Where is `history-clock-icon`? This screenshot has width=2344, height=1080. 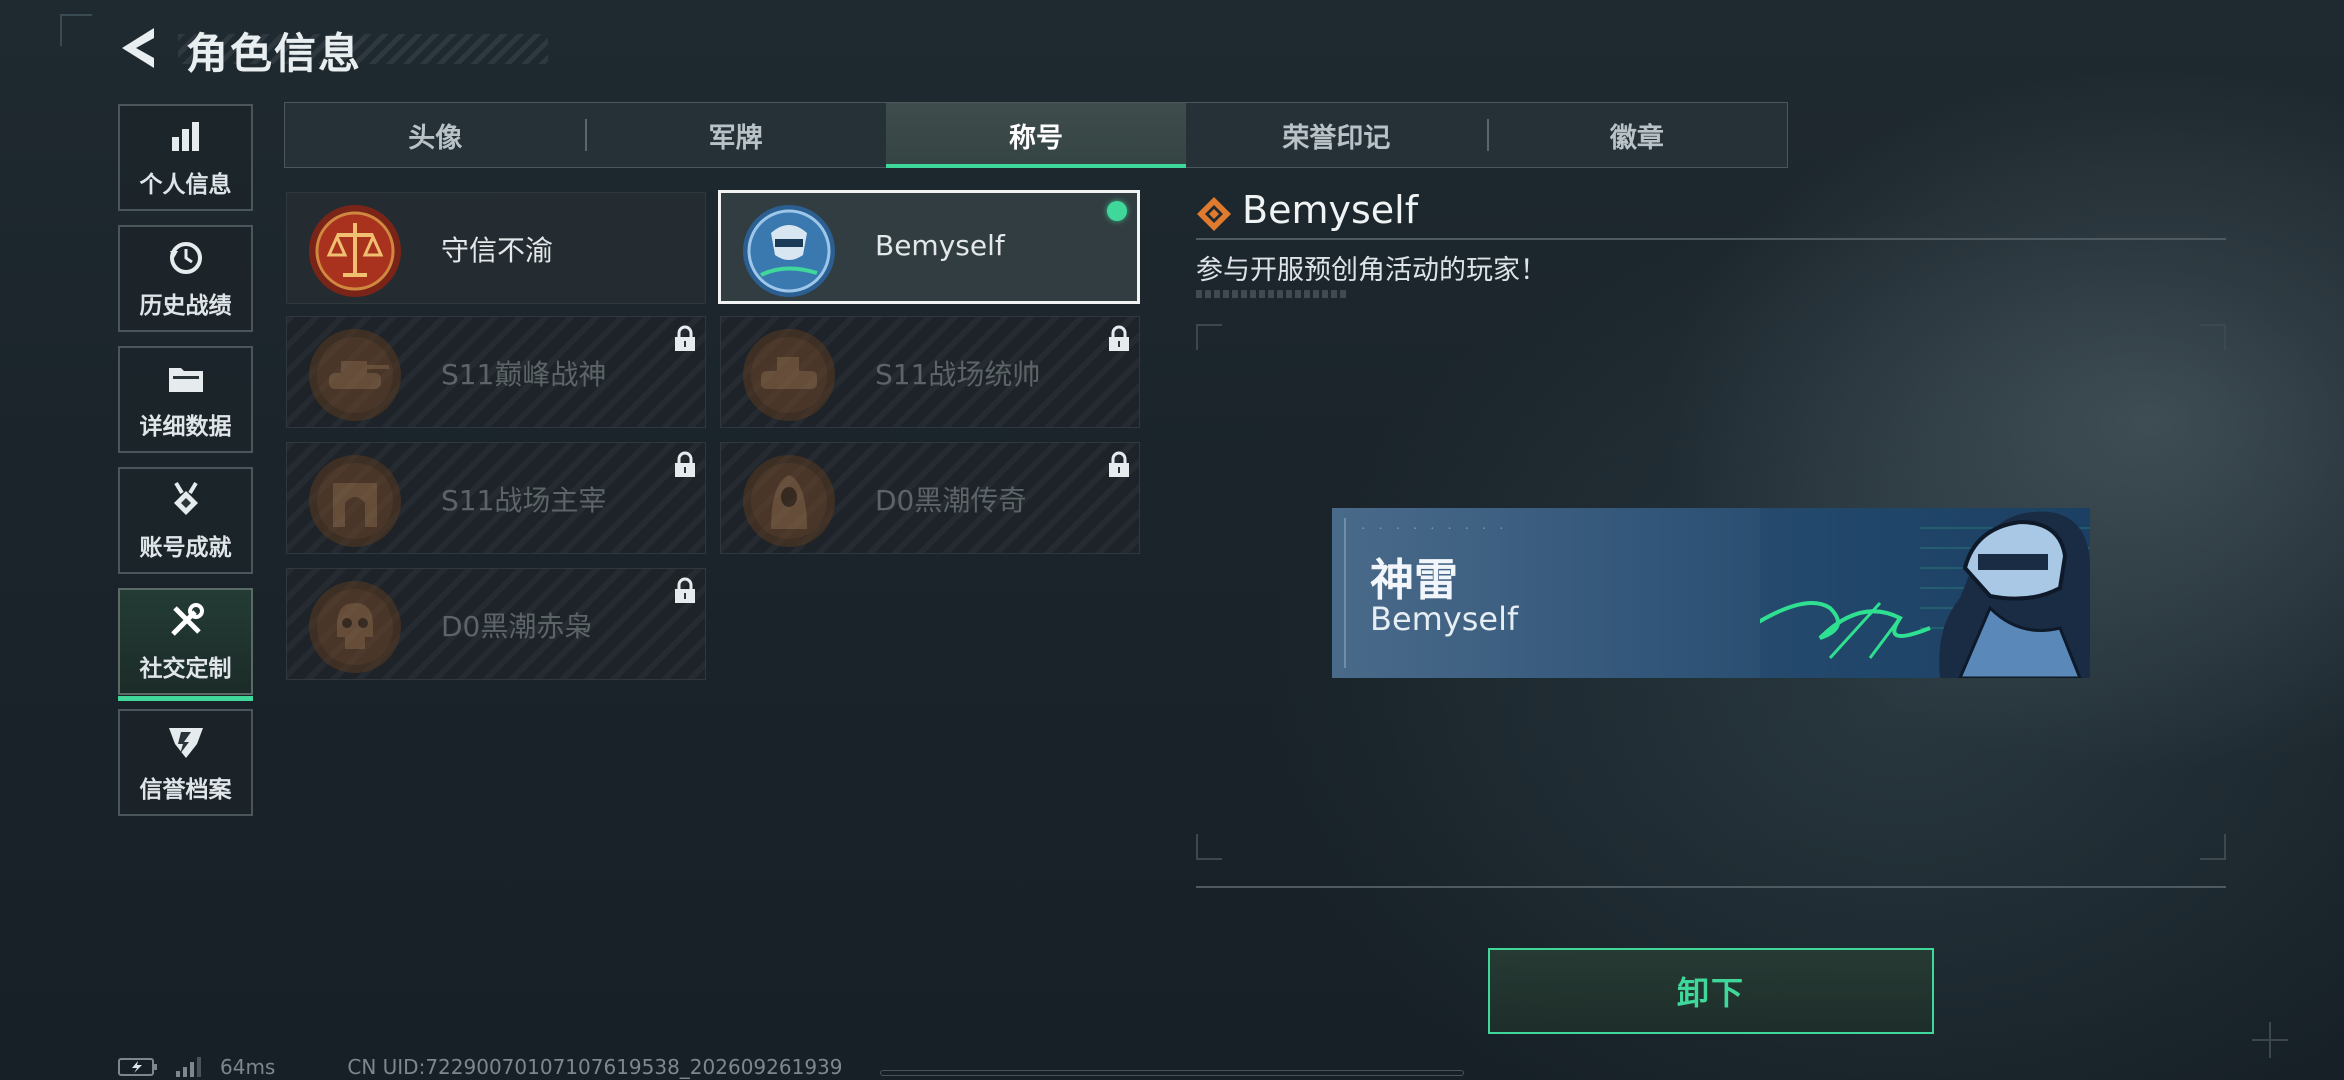 history-clock-icon is located at coordinates (186, 258).